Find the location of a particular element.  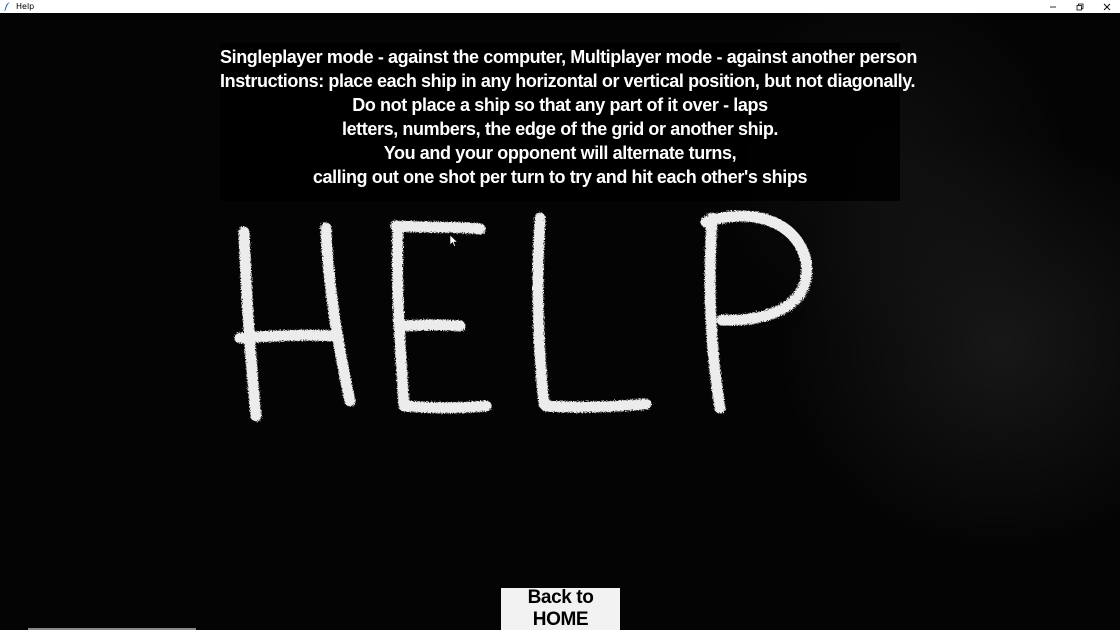

minimize-icon is located at coordinates (1052, 6).